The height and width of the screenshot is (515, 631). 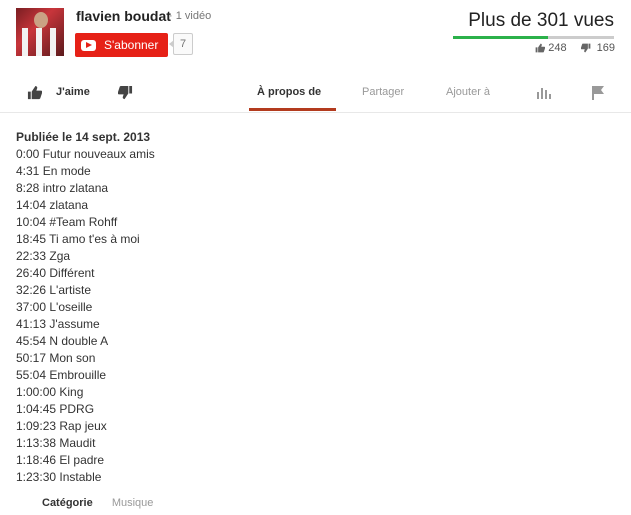 I want to click on track-timestamp-link: 1:18:46, so click(x=36, y=460).